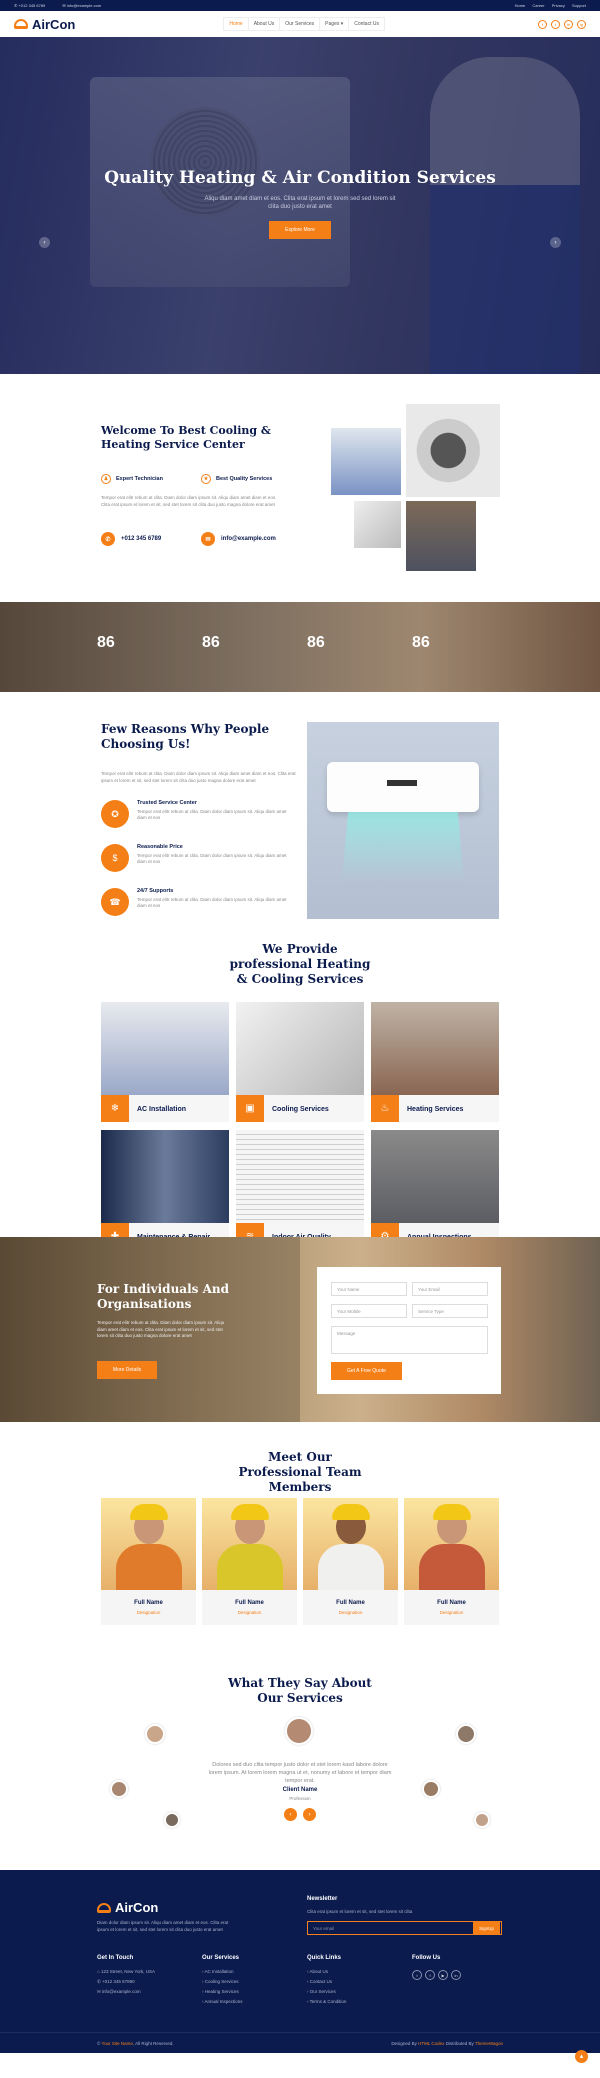  Describe the element at coordinates (450, 1289) in the screenshot. I see `email-field: Your Email` at that location.